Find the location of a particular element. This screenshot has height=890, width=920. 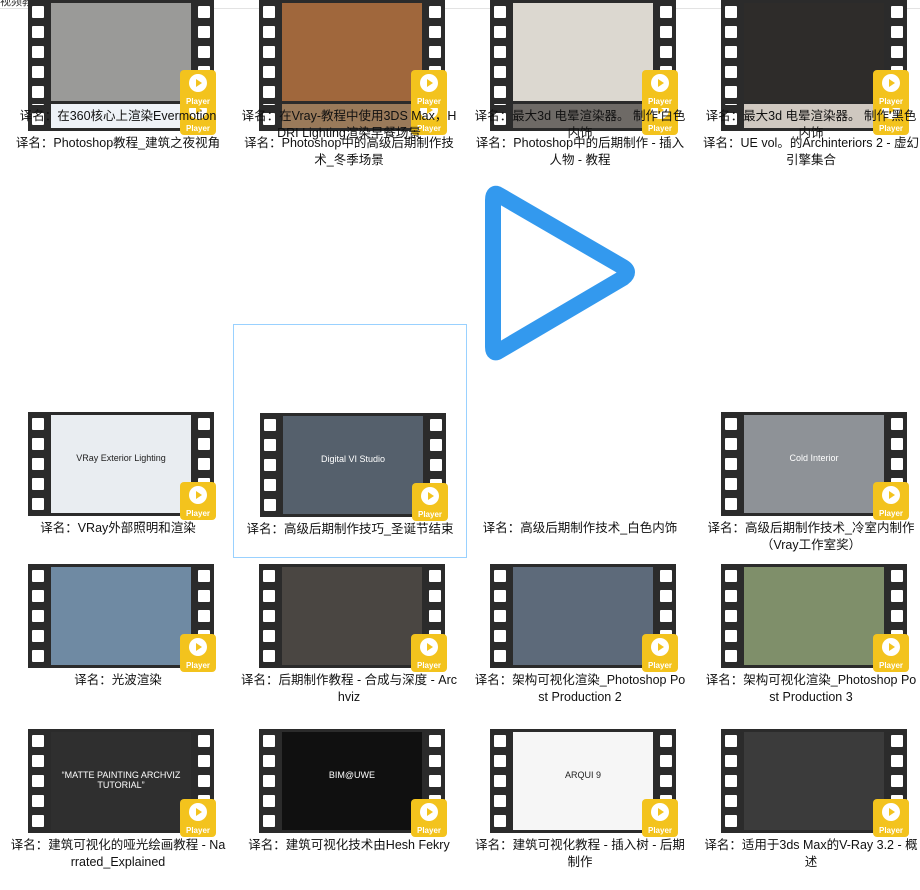

film-reel-thumbnail: Cold Interior Player is located at coordinates (815, 466).